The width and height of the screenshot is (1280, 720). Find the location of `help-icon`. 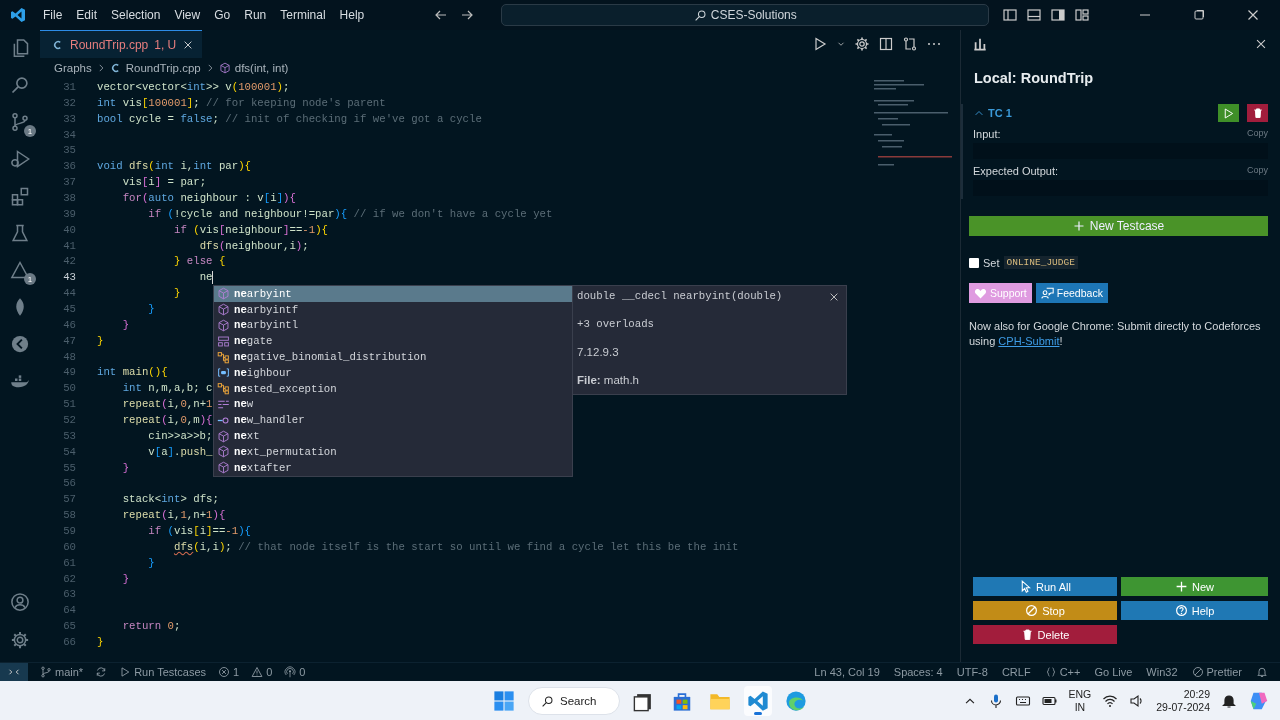

help-icon is located at coordinates (1181, 610).